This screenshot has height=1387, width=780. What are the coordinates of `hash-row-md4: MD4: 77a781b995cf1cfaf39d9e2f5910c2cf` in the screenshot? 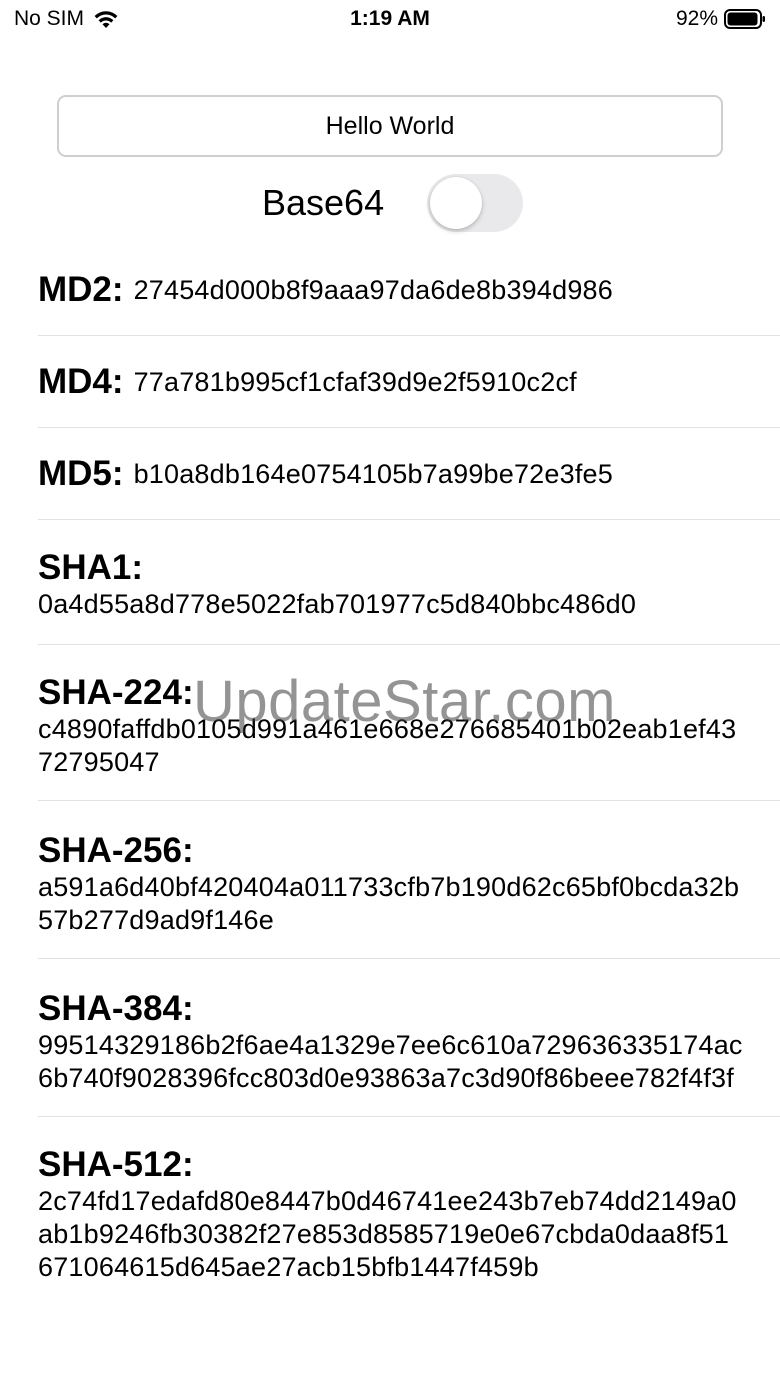 It's located at (390, 382).